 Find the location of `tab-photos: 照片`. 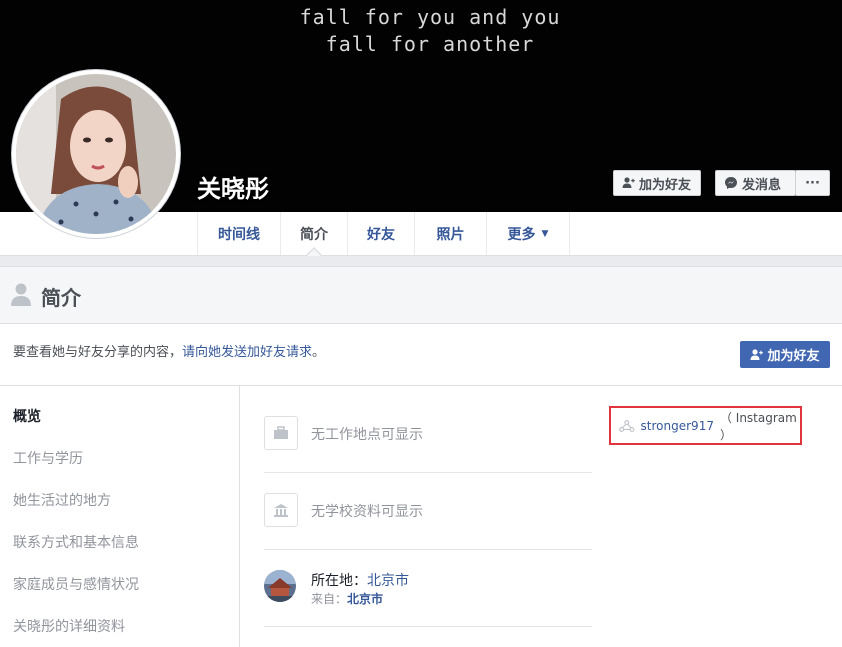

tab-photos: 照片 is located at coordinates (451, 233).